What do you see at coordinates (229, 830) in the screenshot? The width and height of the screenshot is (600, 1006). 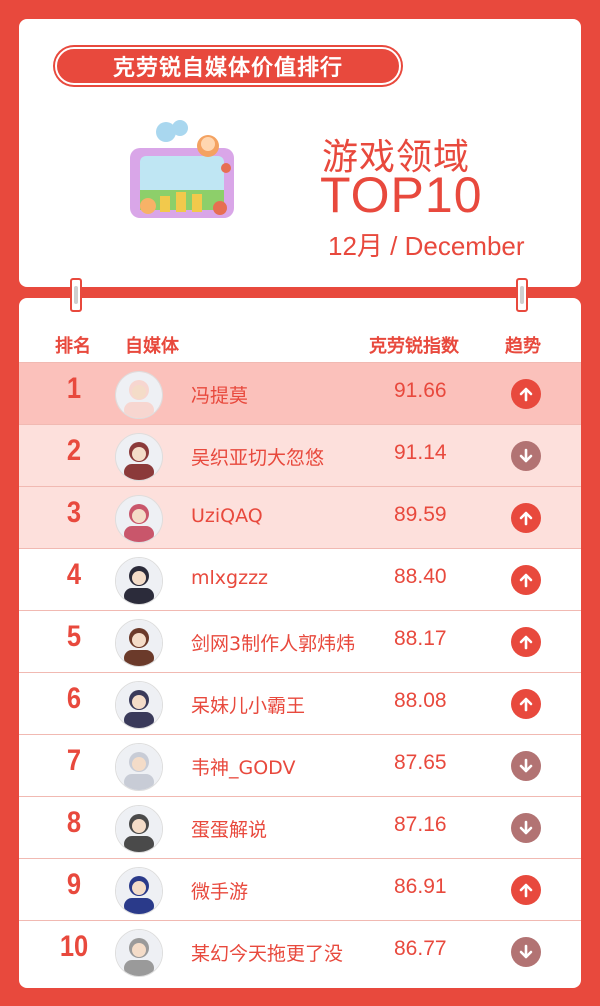 I see `media-name: 蛋蛋解说` at bounding box center [229, 830].